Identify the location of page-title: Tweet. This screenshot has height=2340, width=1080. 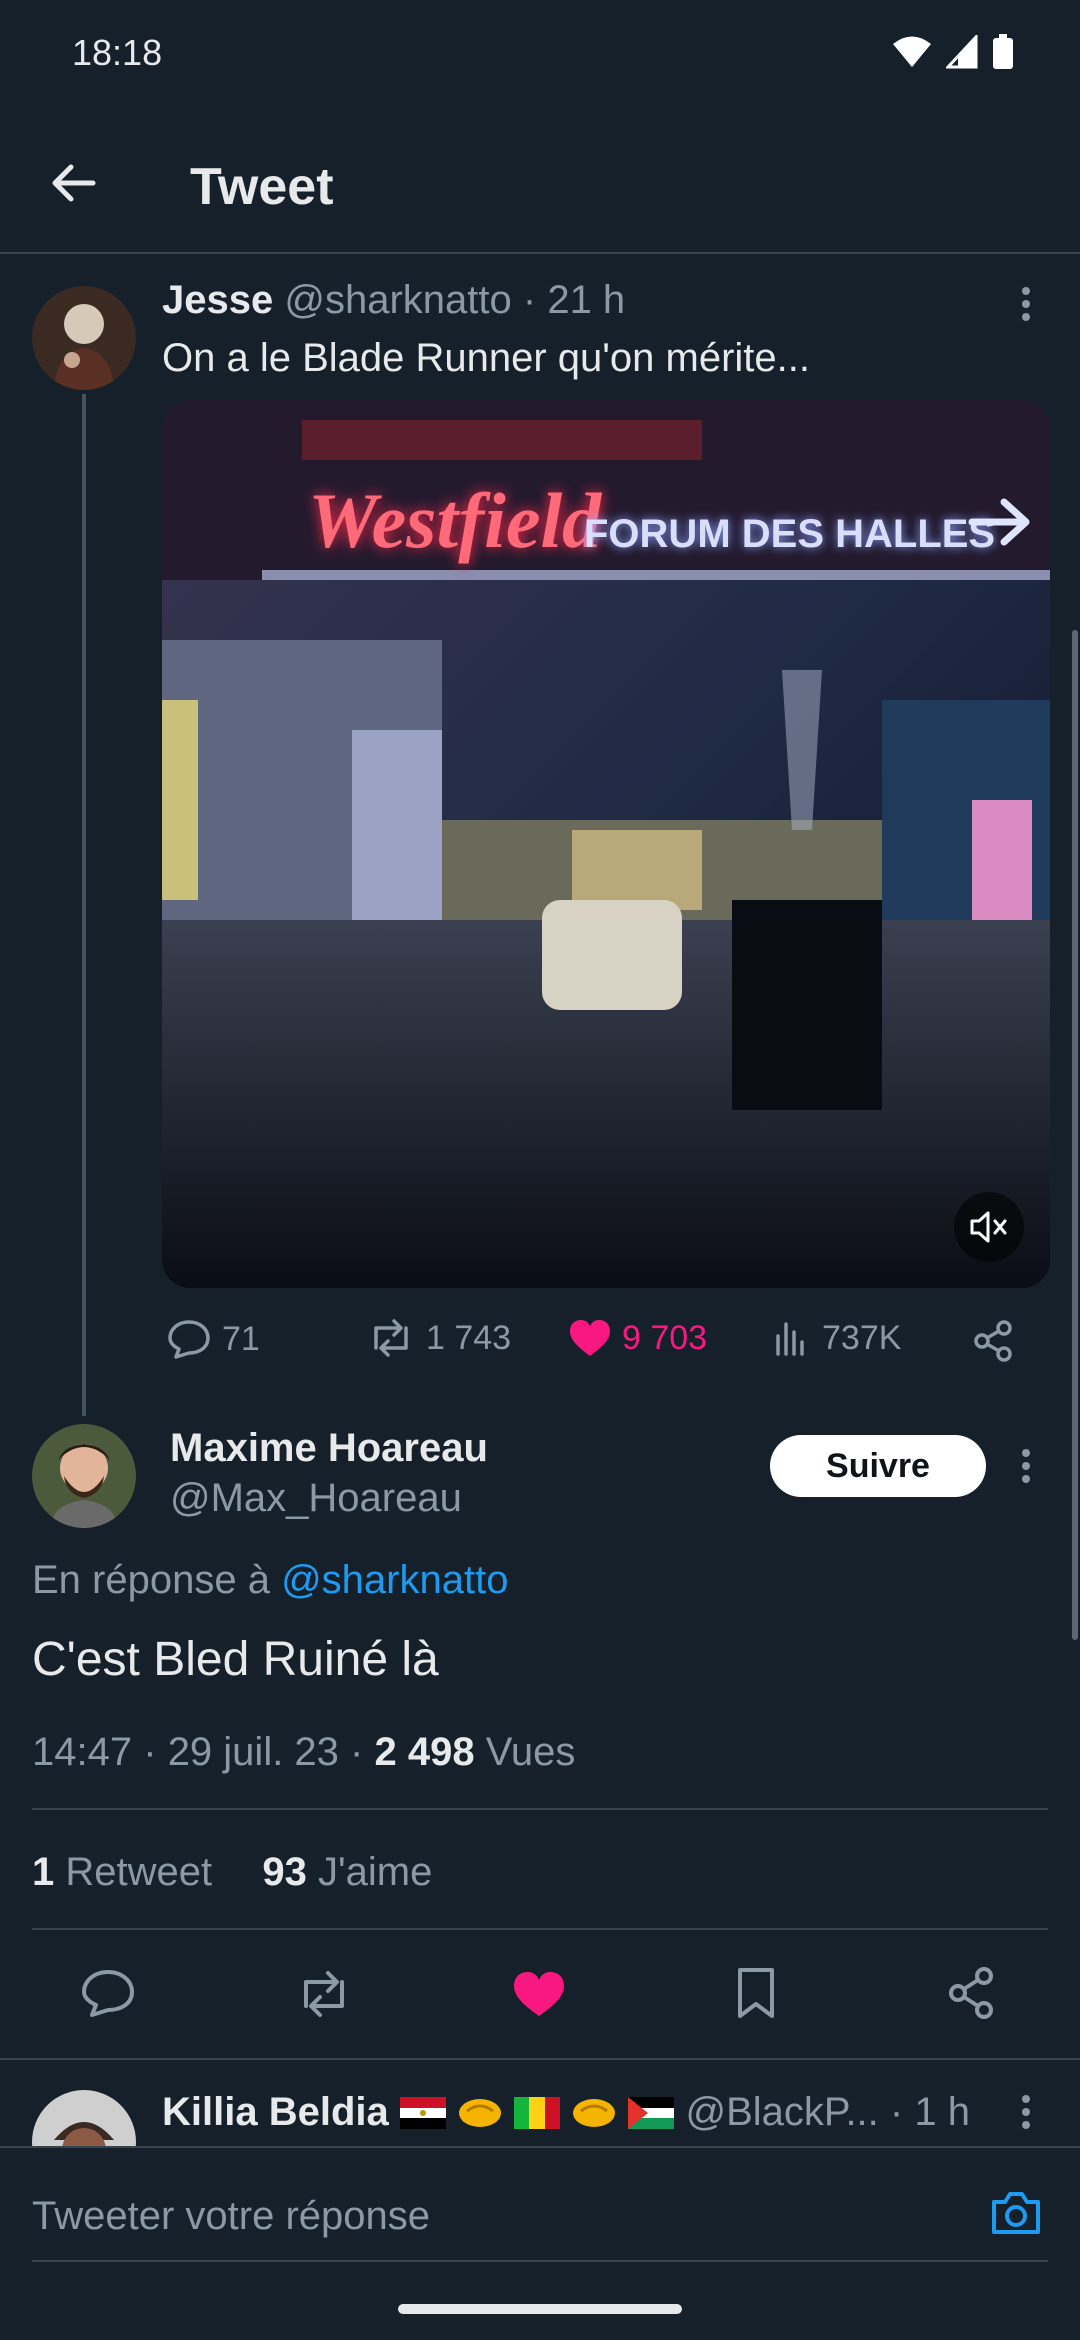
(262, 187).